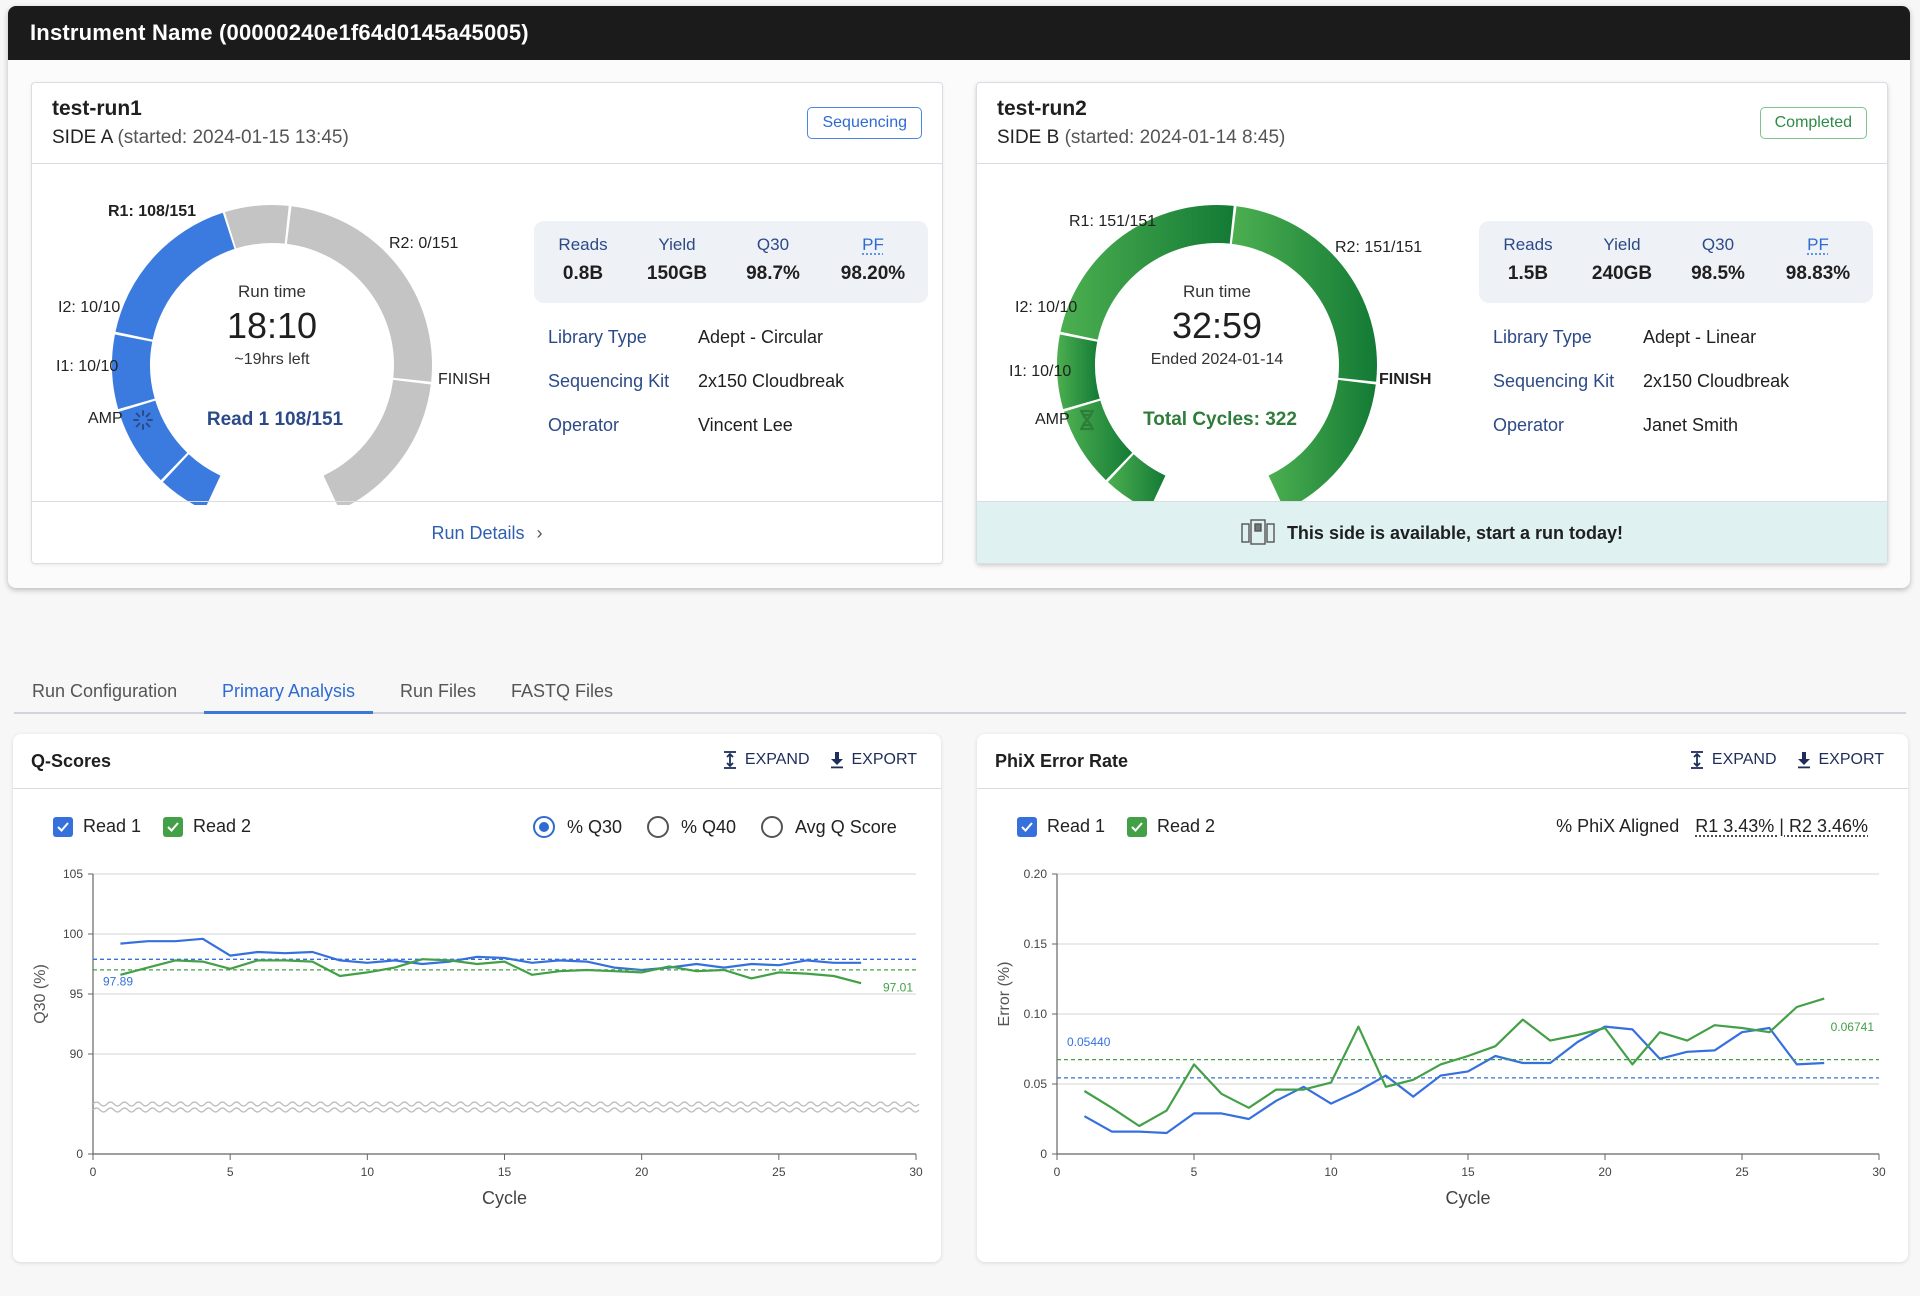 The height and width of the screenshot is (1296, 1920). What do you see at coordinates (773, 260) in the screenshot?
I see `stat-q30: Q30 98.7%` at bounding box center [773, 260].